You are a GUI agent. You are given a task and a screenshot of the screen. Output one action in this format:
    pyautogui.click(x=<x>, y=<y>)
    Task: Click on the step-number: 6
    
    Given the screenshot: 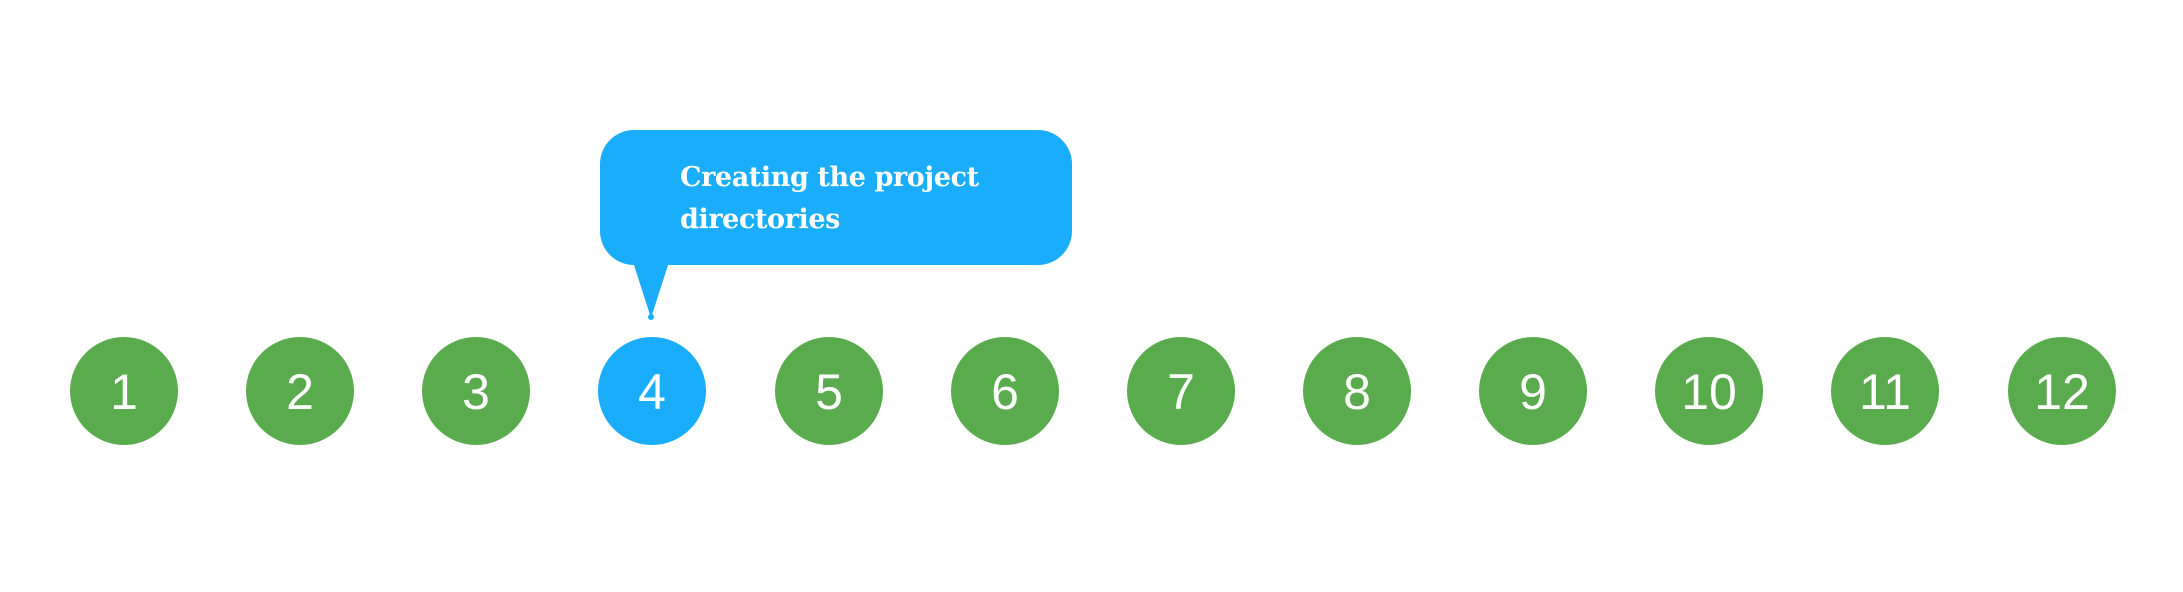 What is the action you would take?
    pyautogui.click(x=1005, y=392)
    